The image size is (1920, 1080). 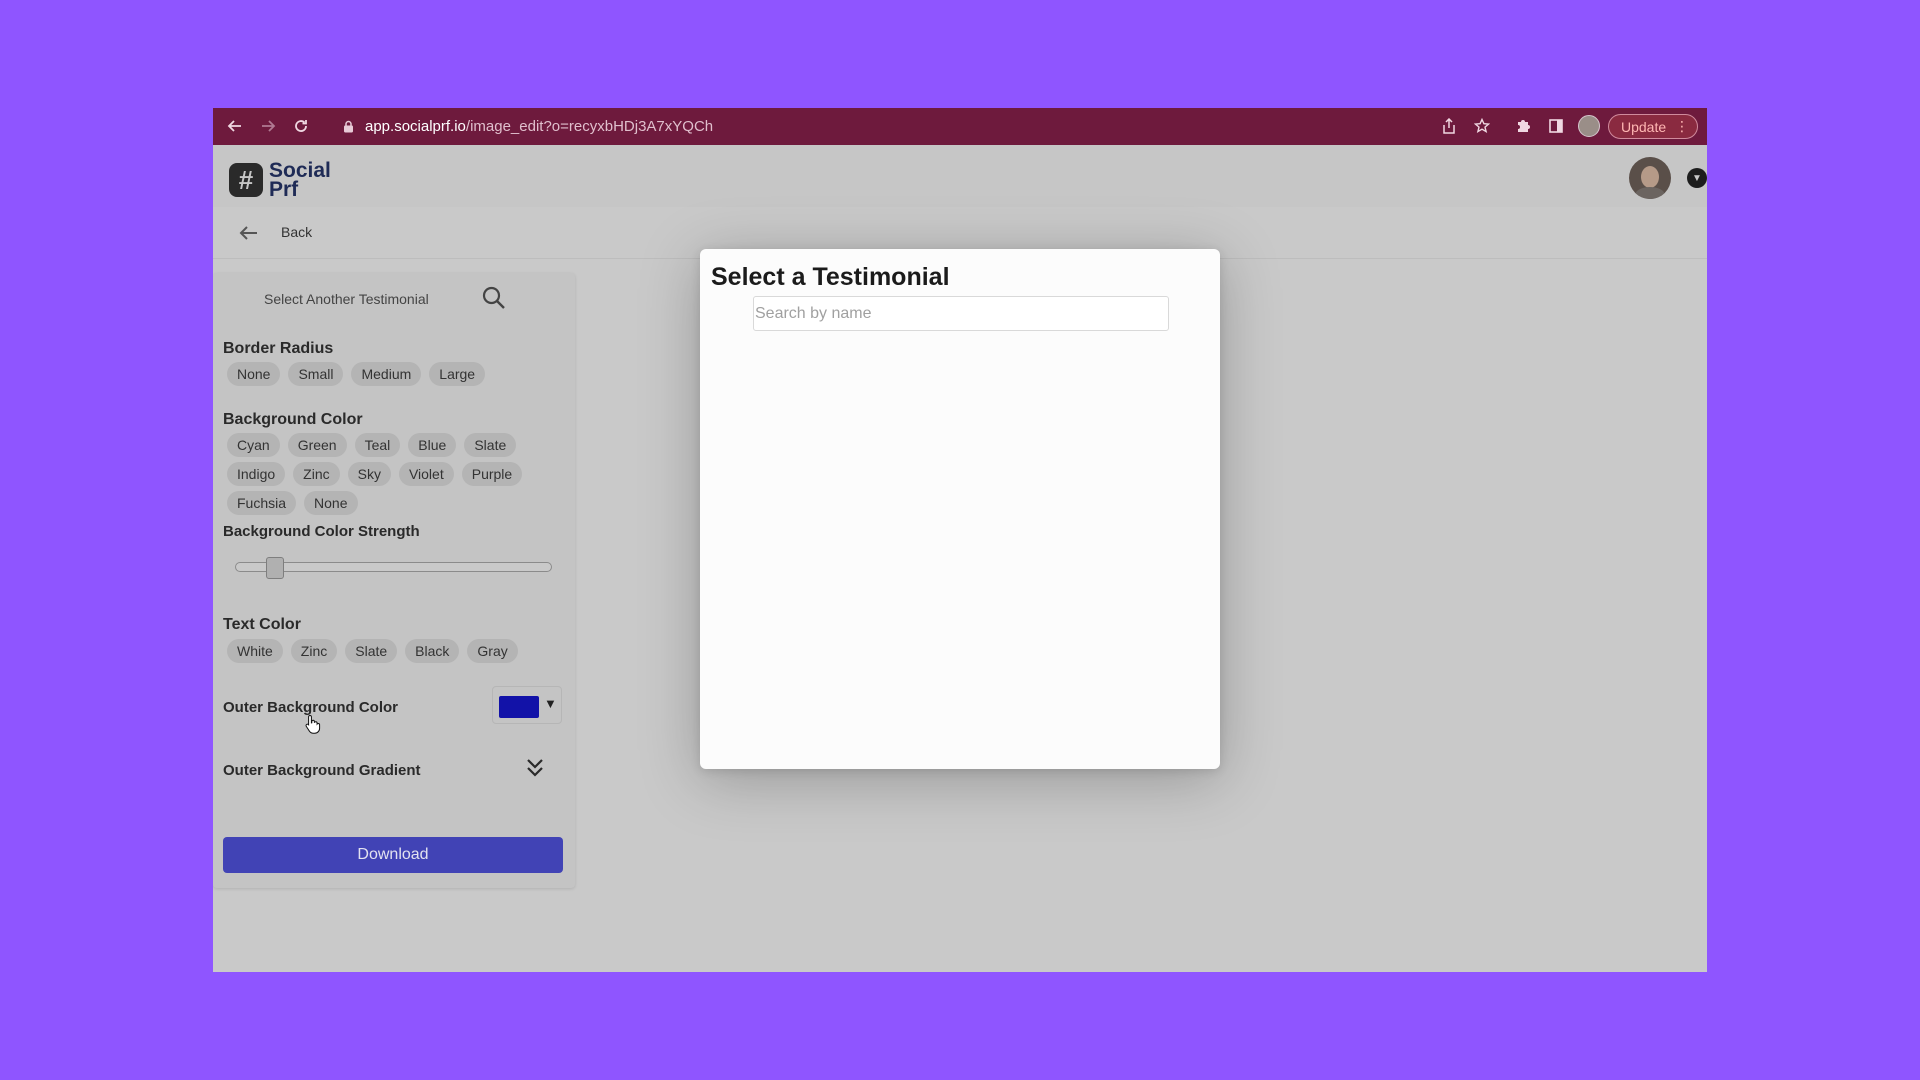 I want to click on logo-hash-icon: #, so click(x=246, y=180).